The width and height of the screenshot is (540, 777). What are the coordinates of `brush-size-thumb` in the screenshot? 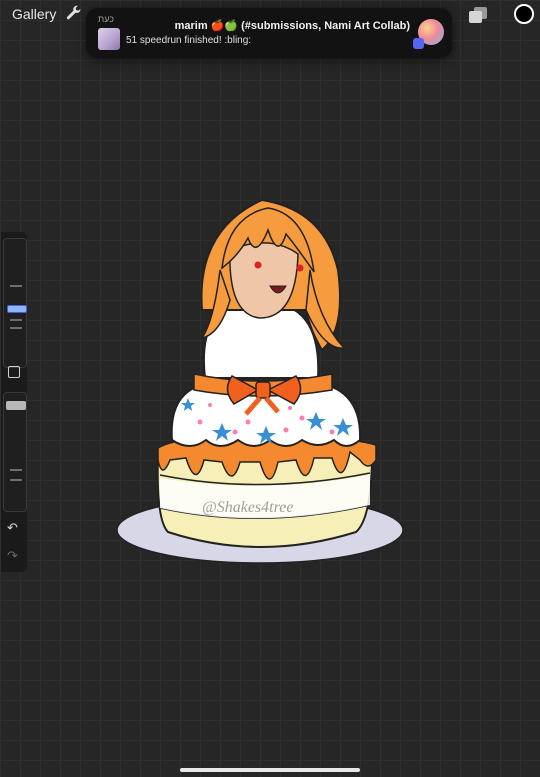 It's located at (17, 309).